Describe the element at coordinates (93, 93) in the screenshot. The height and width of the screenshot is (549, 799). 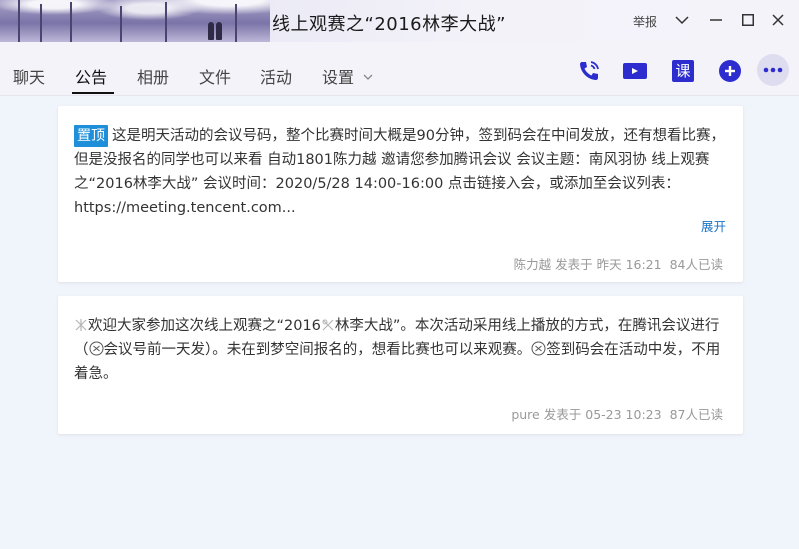
I see `active-tab-indicator` at that location.